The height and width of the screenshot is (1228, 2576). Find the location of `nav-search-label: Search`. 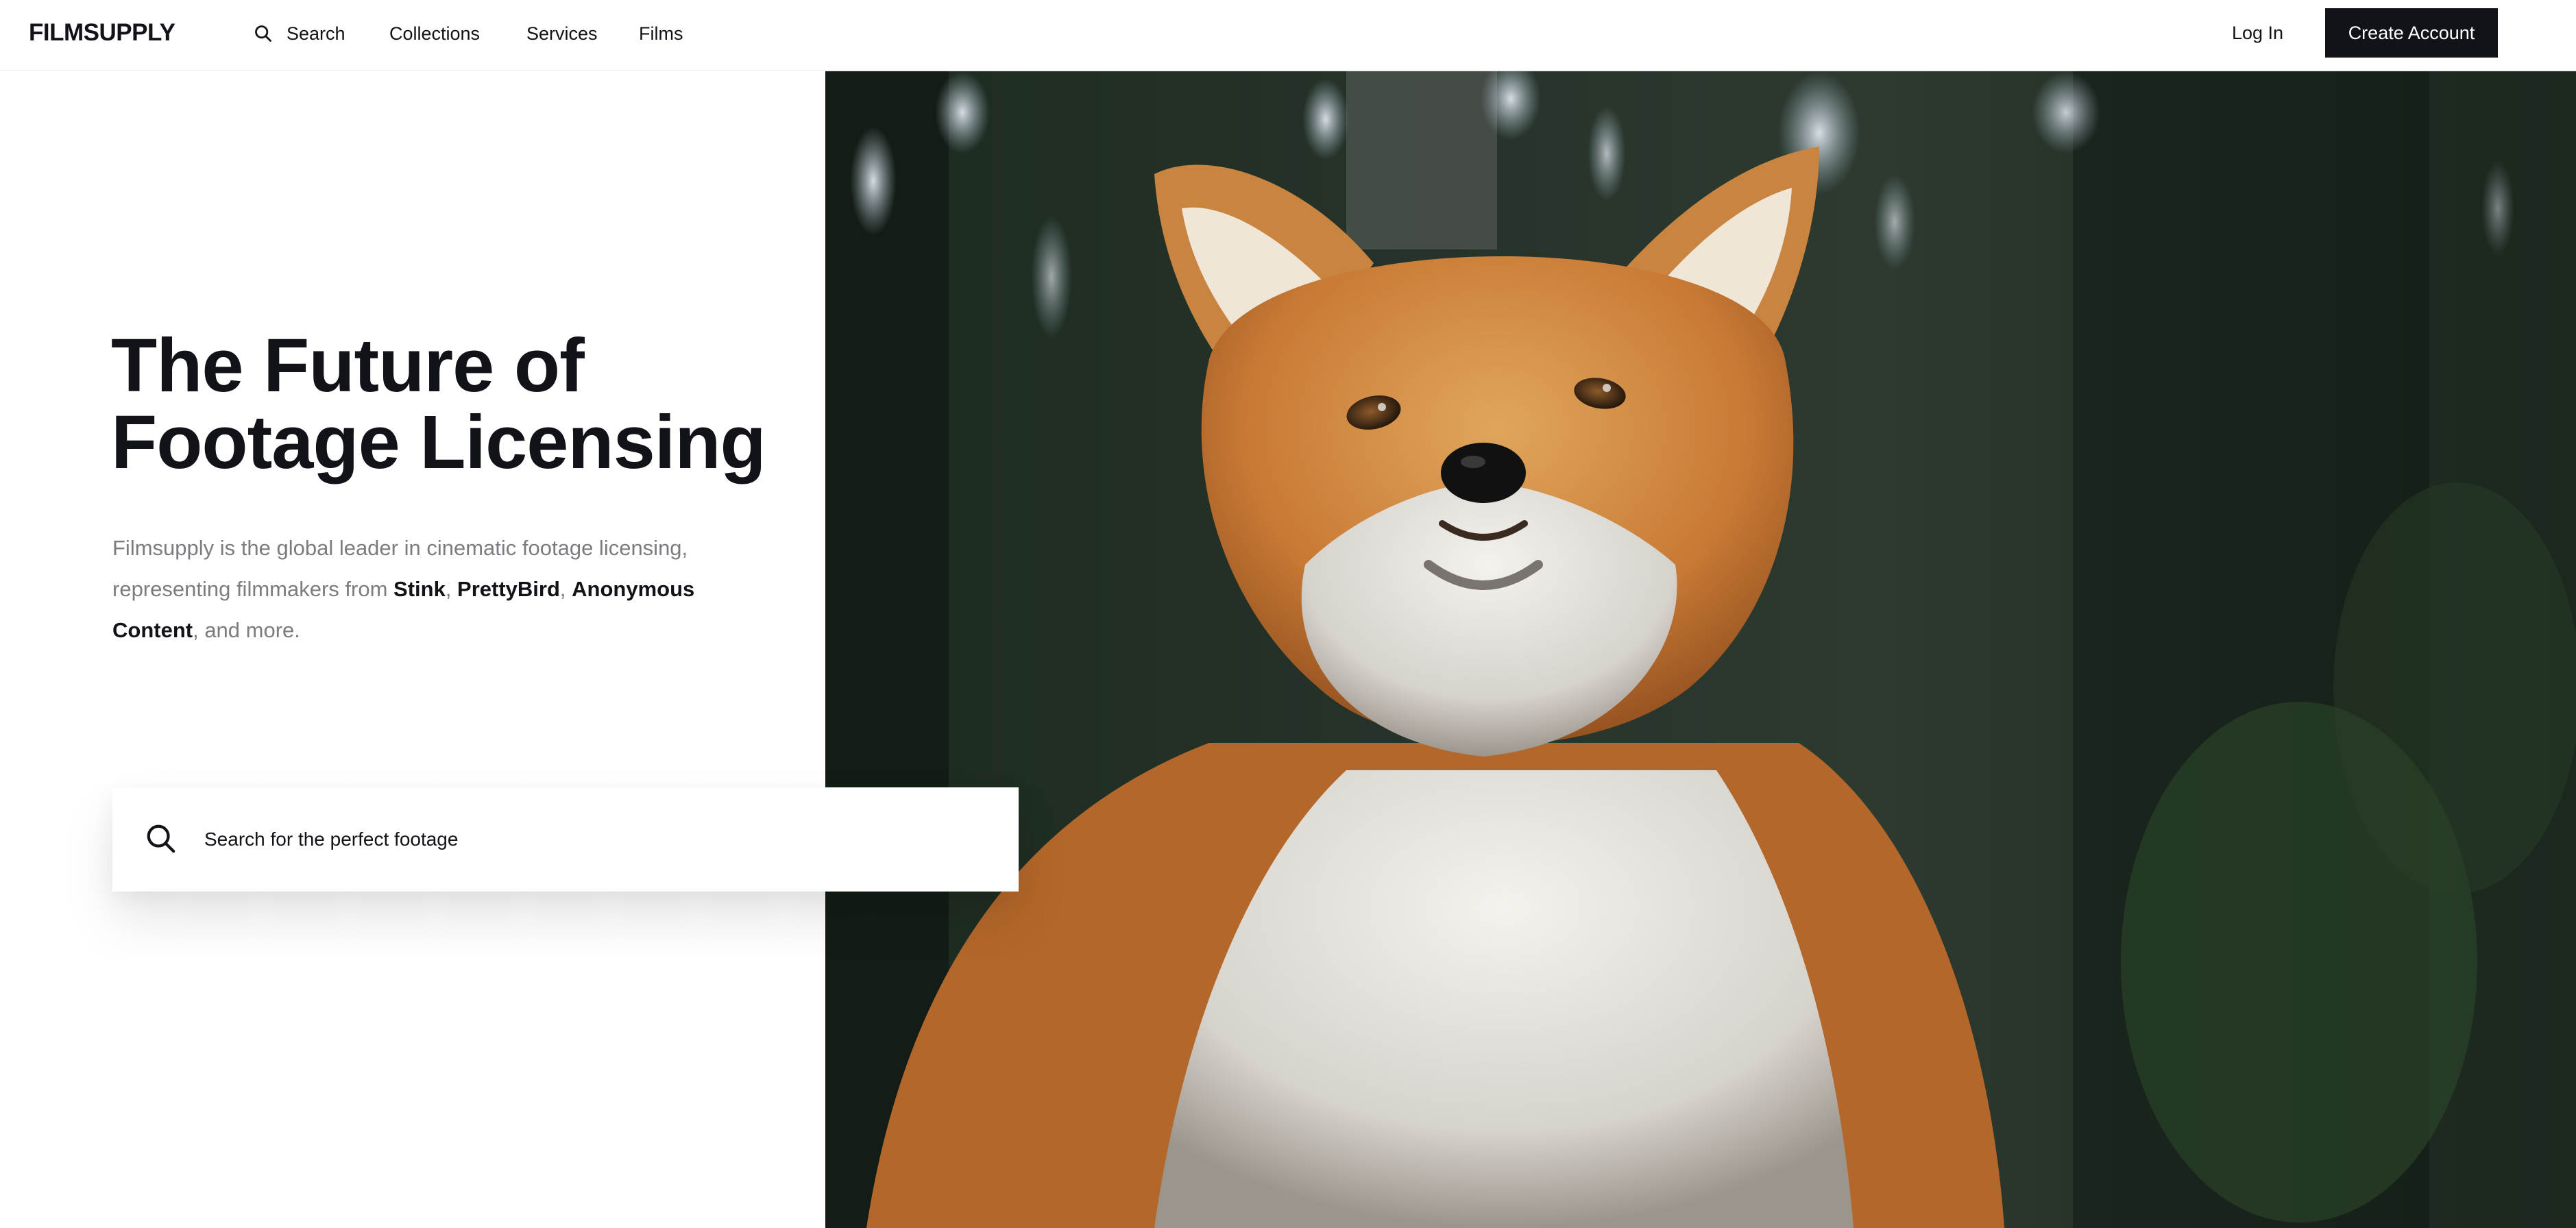

nav-search-label: Search is located at coordinates (316, 33).